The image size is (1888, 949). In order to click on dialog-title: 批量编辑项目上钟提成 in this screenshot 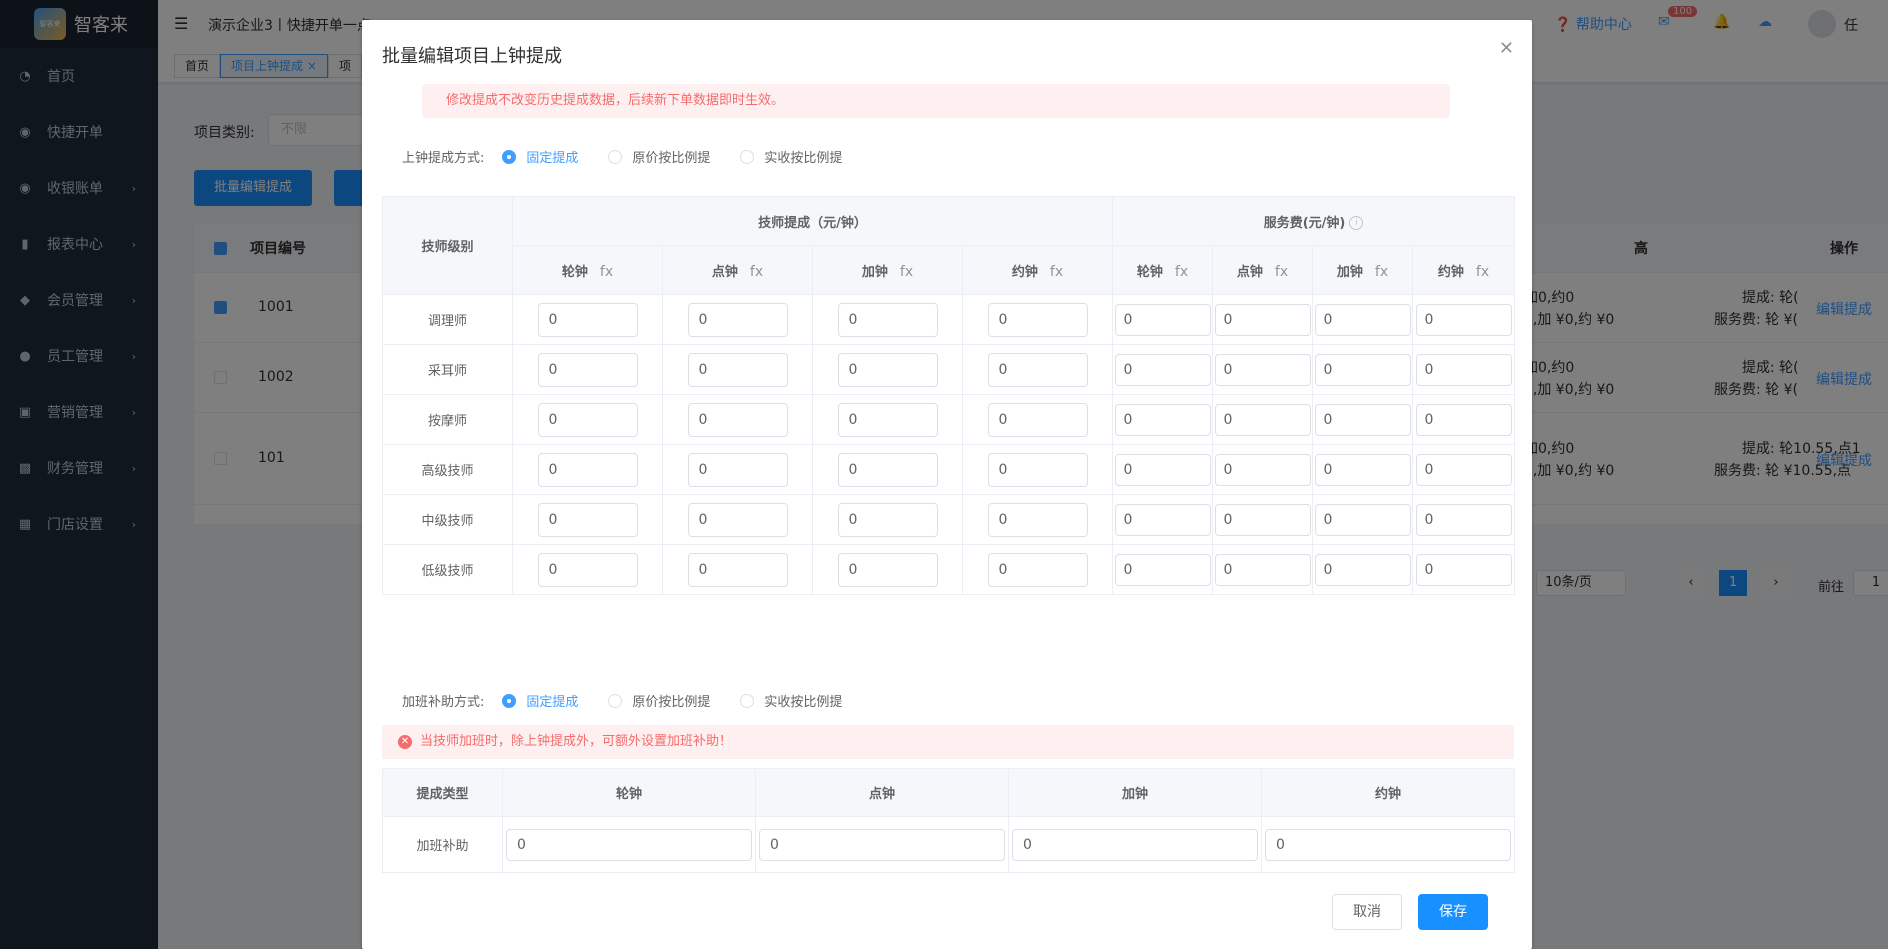, I will do `click(472, 56)`.